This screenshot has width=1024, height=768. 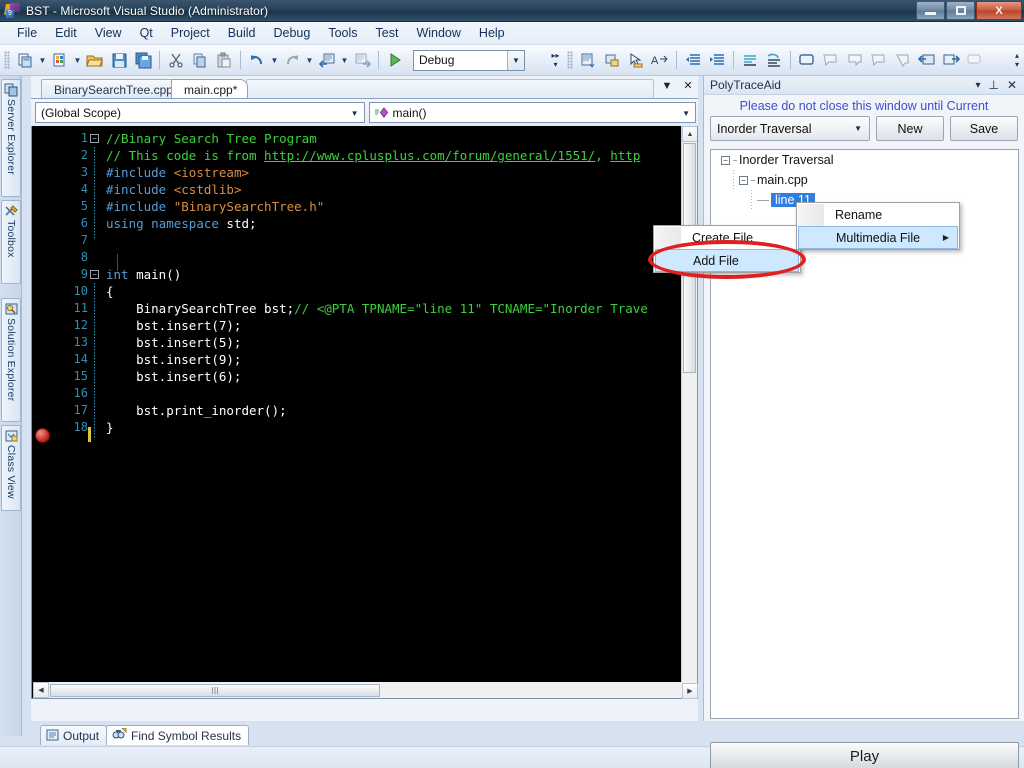 What do you see at coordinates (807, 60) in the screenshot?
I see `toggle-bookmark-icon` at bounding box center [807, 60].